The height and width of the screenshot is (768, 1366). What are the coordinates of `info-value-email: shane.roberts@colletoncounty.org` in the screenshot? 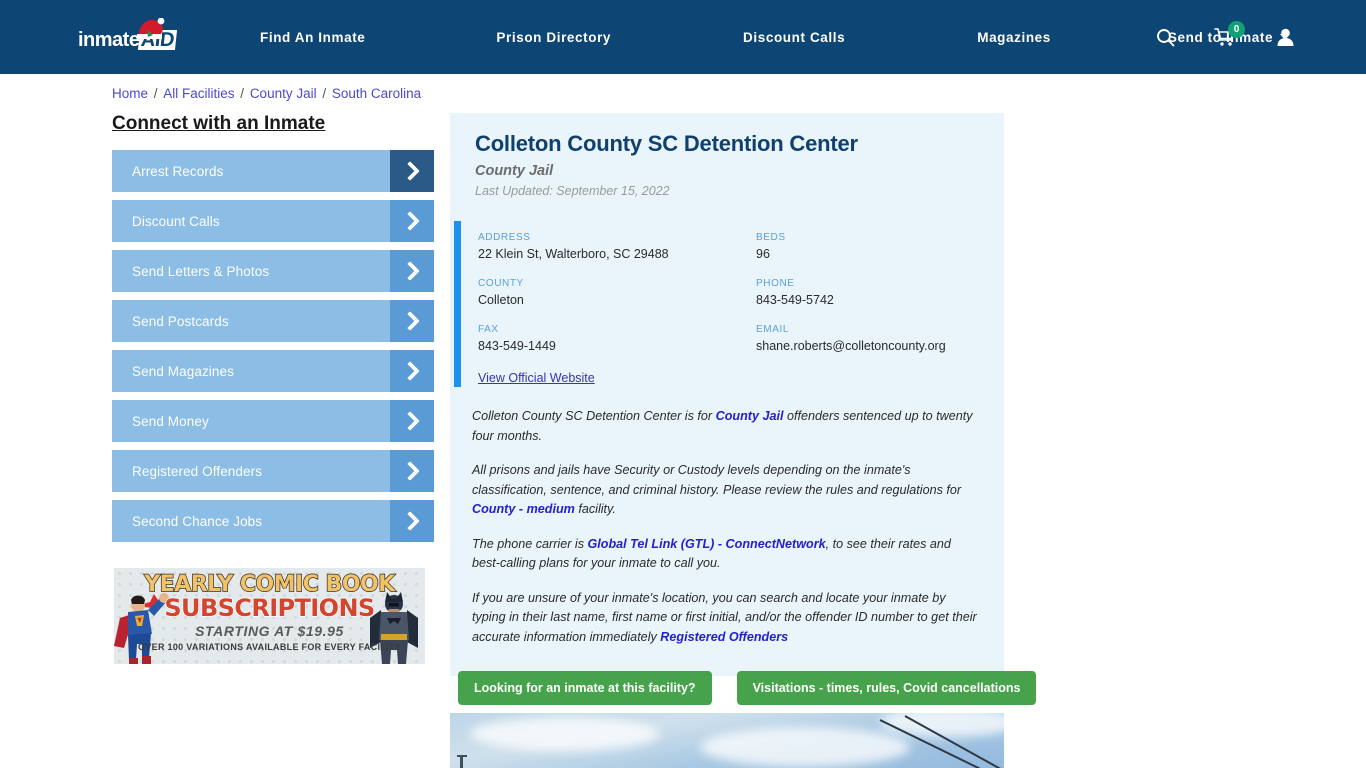 It's located at (851, 346).